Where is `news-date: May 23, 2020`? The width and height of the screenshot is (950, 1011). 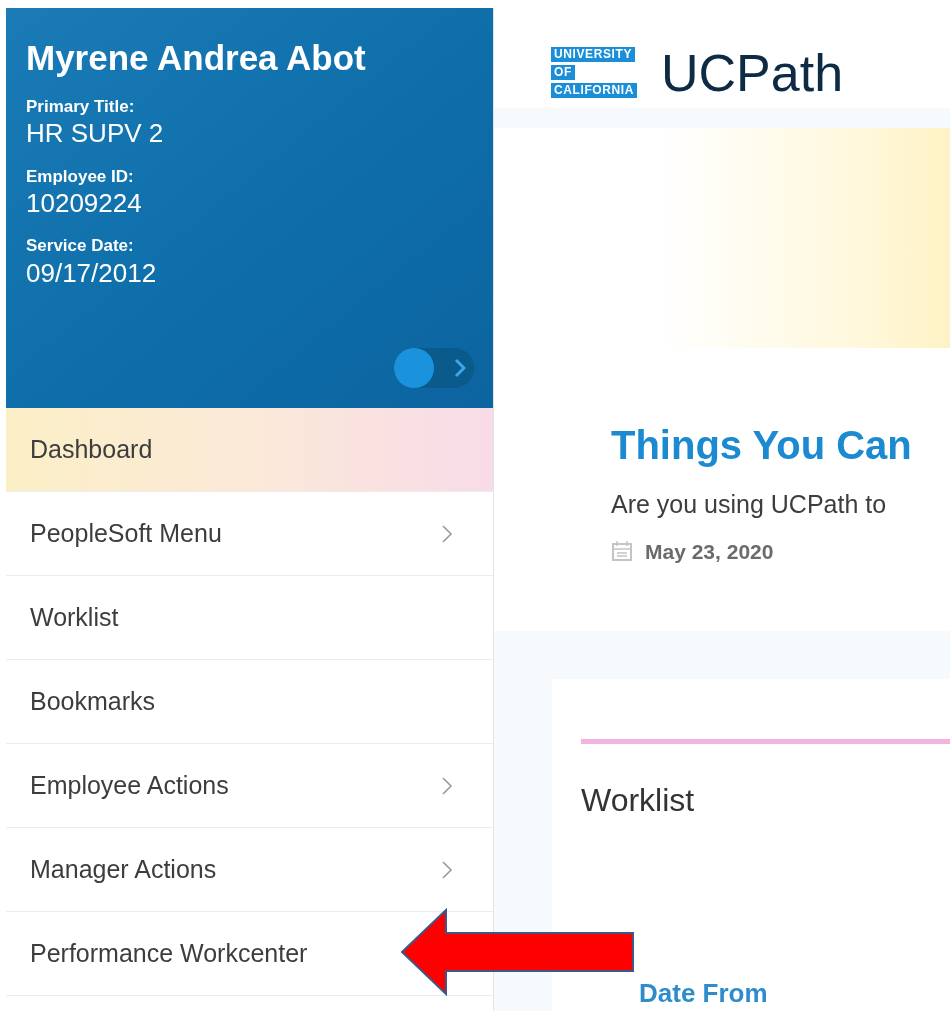 news-date: May 23, 2020 is located at coordinates (709, 551).